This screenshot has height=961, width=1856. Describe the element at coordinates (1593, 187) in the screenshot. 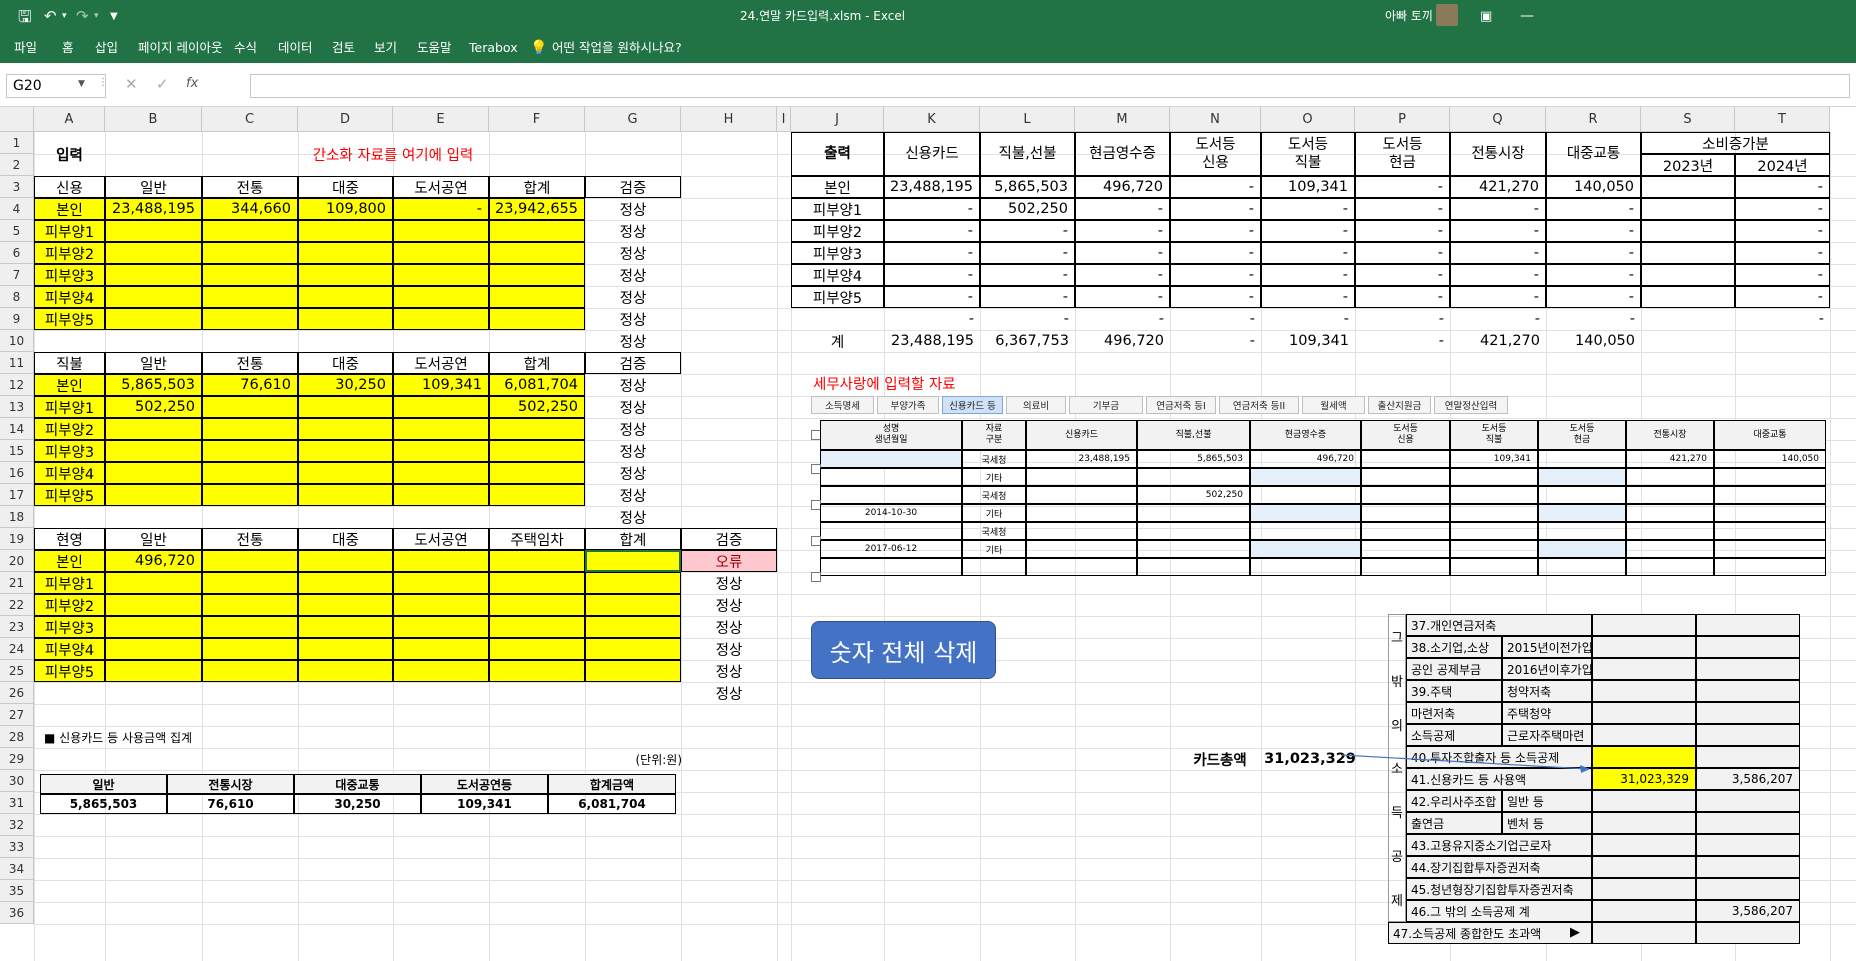

I see `output-cell: 140,050` at that location.